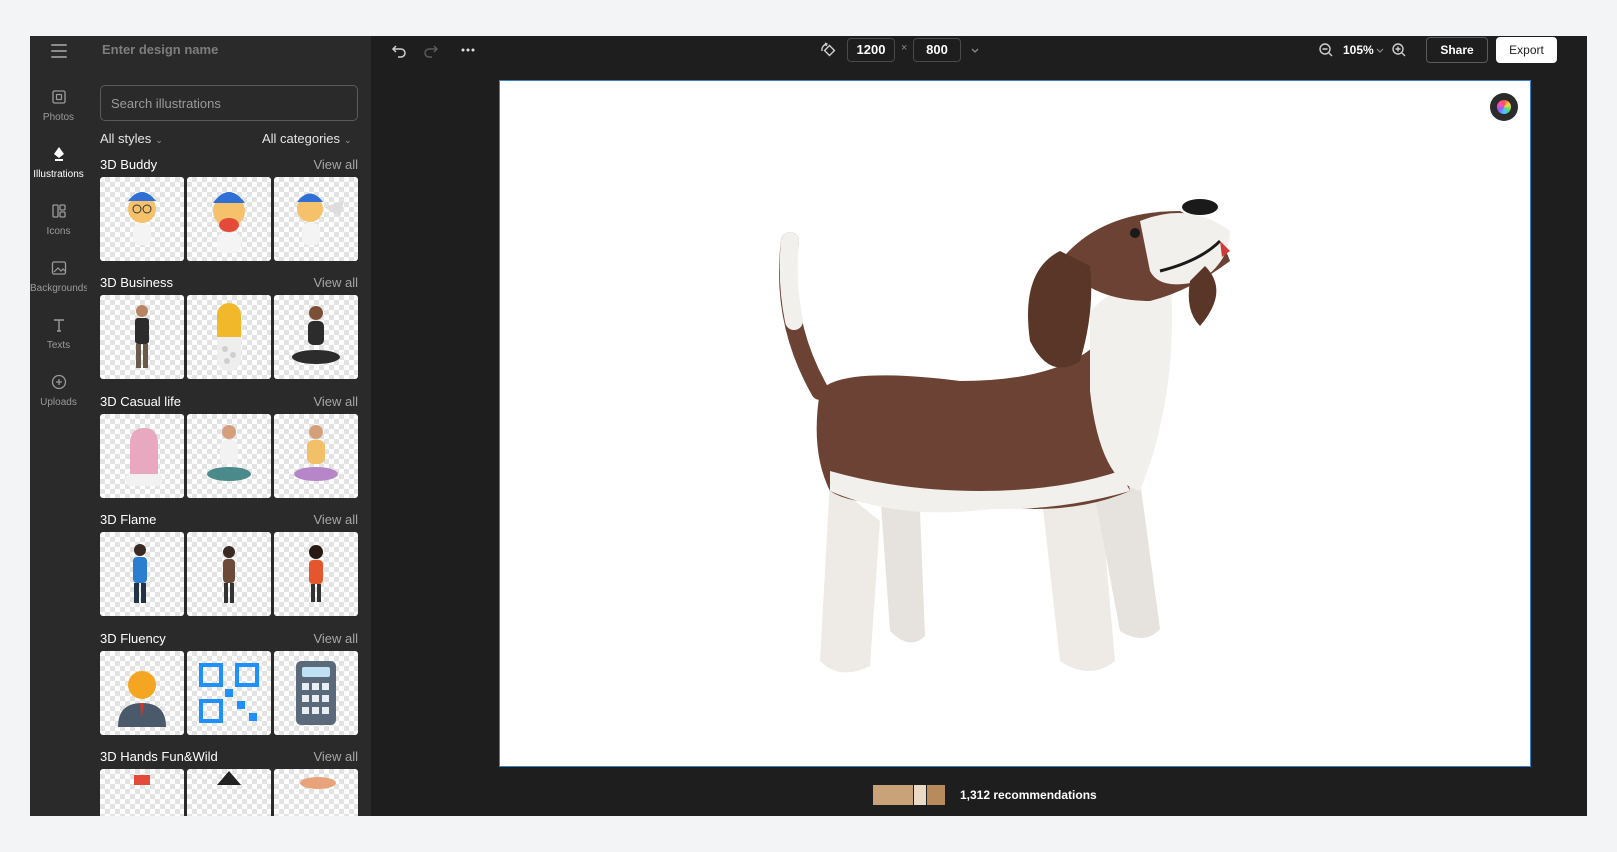 The height and width of the screenshot is (852, 1617). What do you see at coordinates (301, 138) in the screenshot?
I see `category-filter-label: All categories` at bounding box center [301, 138].